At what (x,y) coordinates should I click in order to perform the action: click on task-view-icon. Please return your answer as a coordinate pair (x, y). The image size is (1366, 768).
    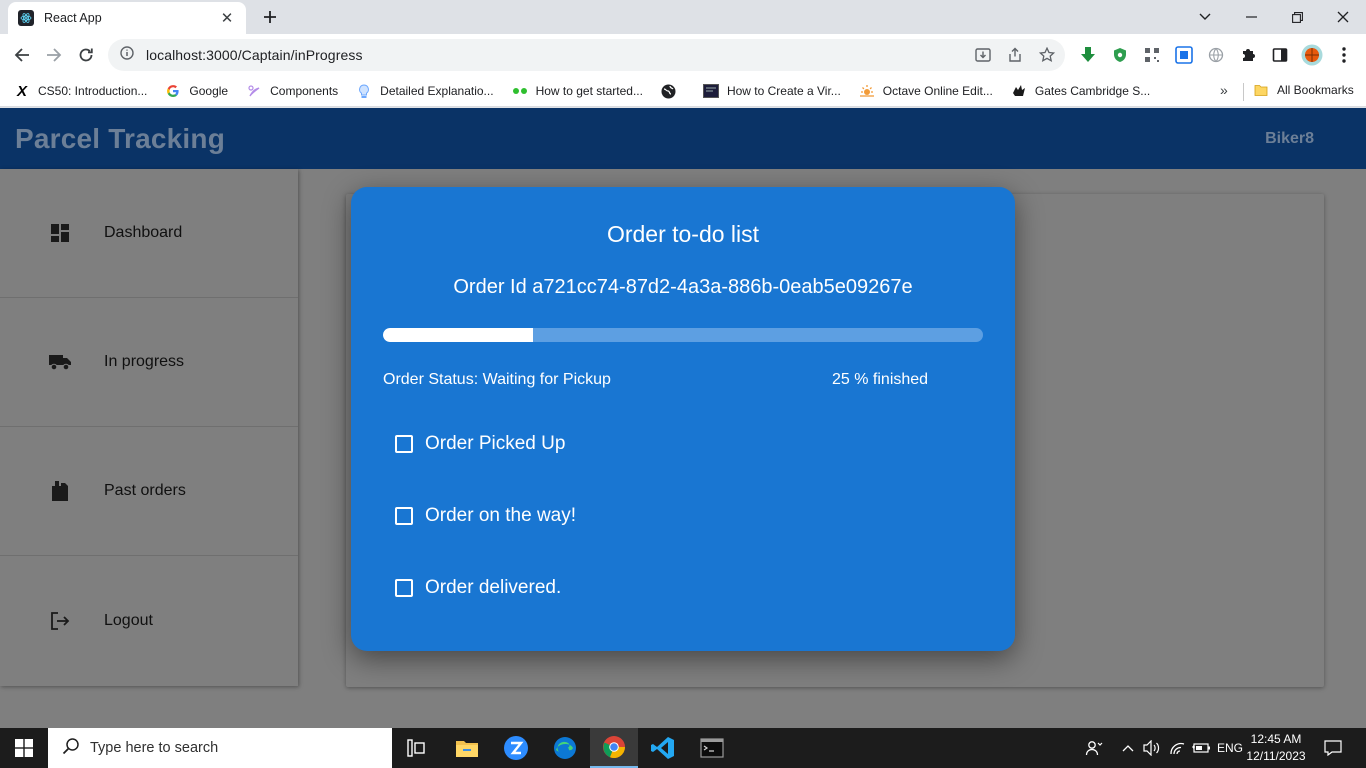
    Looking at the image, I should click on (416, 748).